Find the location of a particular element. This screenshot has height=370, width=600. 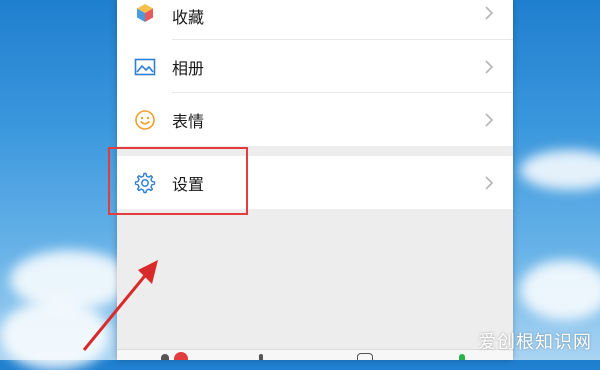

watermark: 爱创根知识网 is located at coordinates (535, 342).